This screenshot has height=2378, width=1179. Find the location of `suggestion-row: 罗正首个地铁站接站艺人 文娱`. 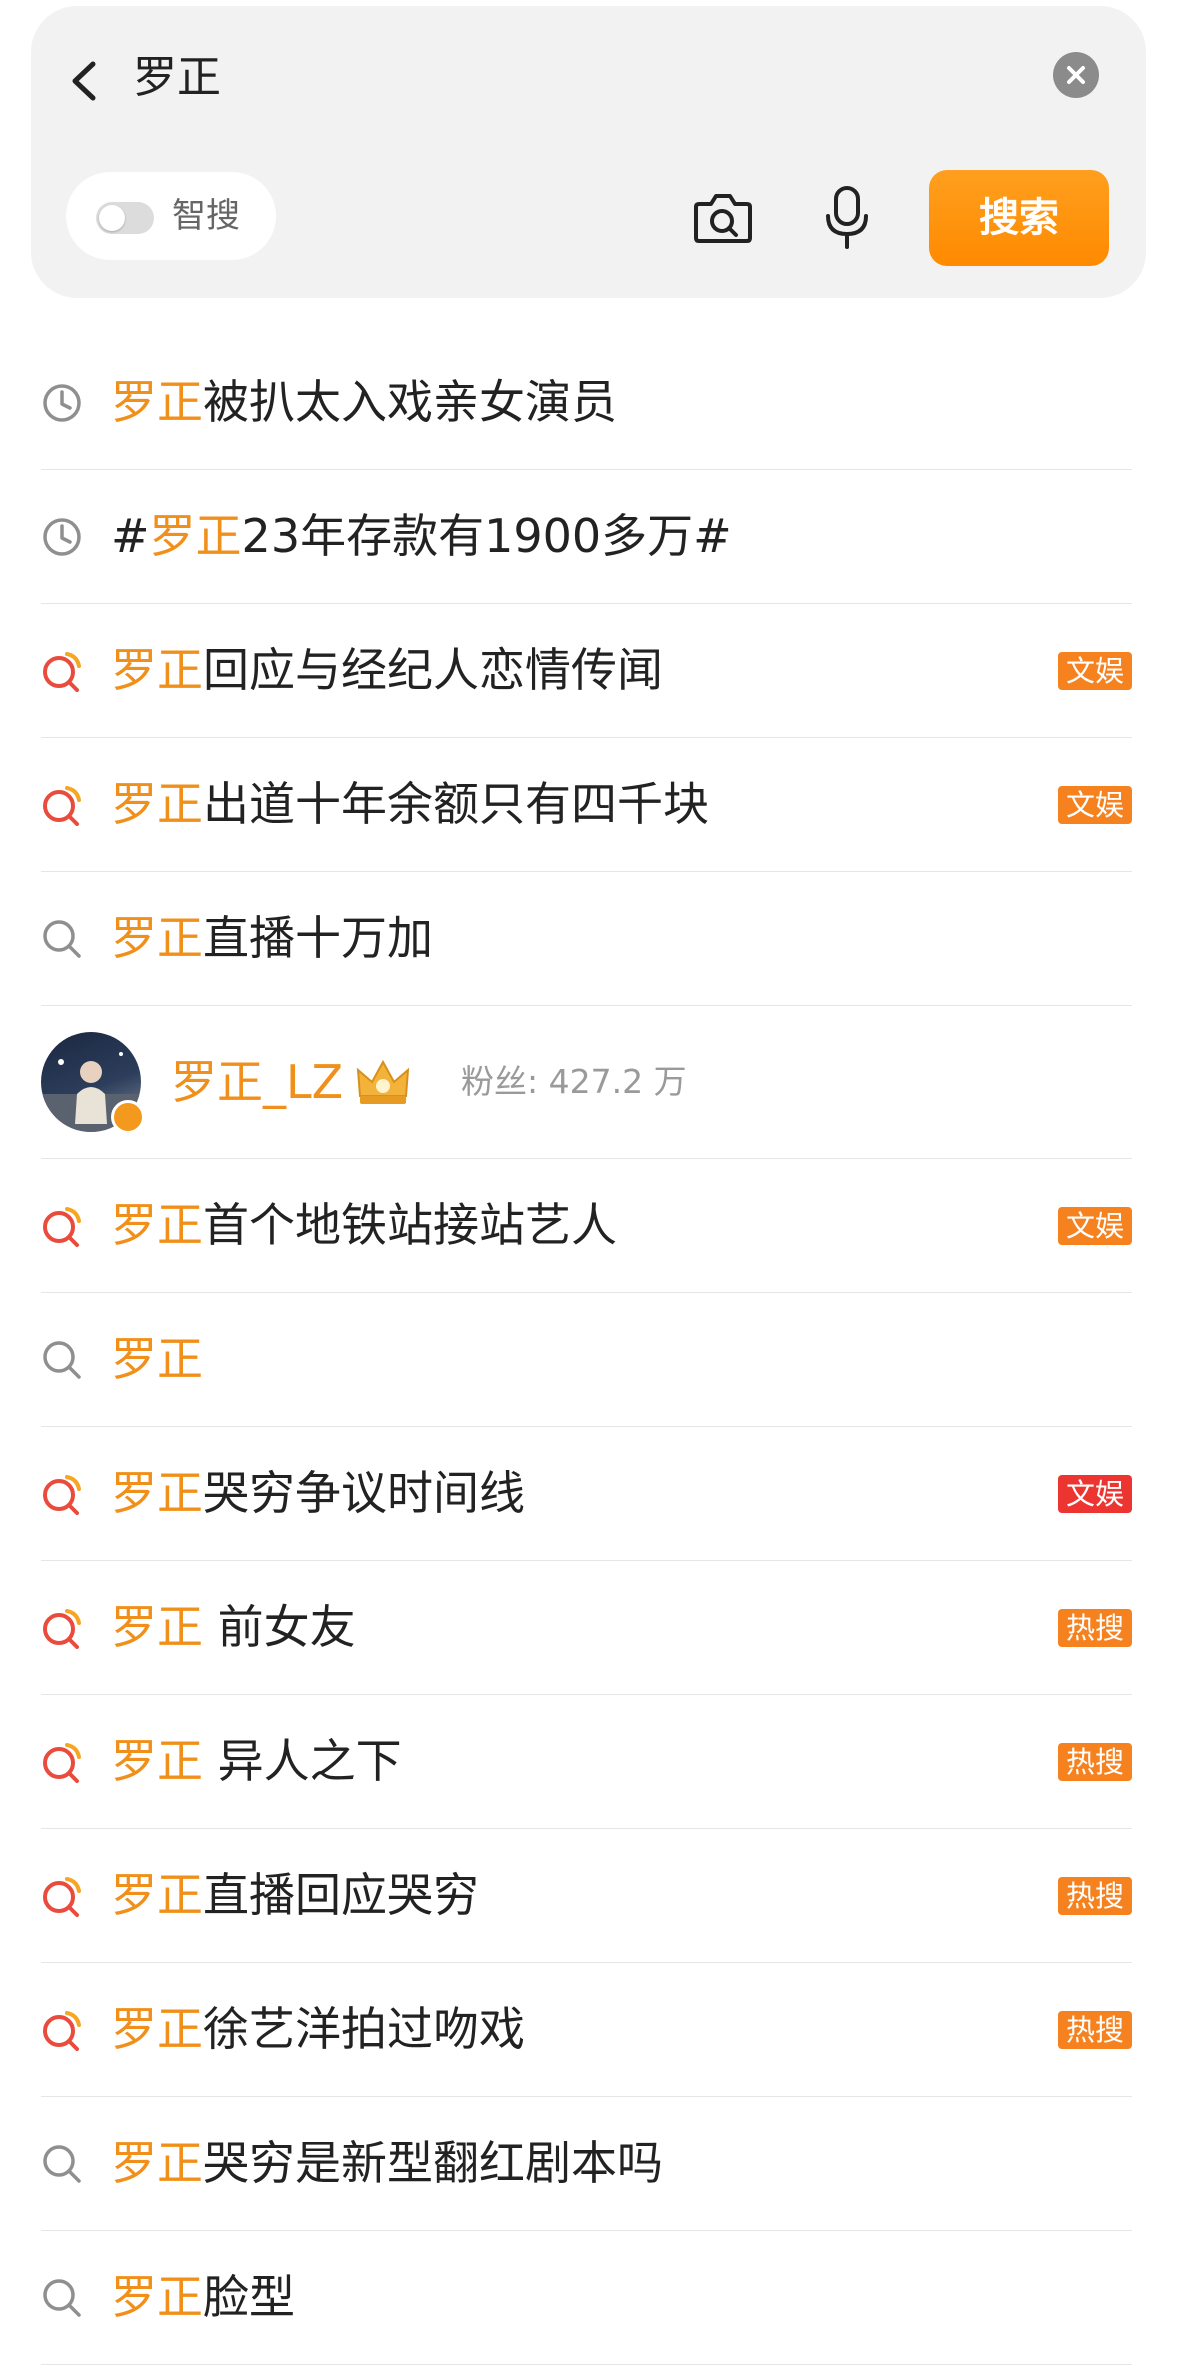

suggestion-row: 罗正首个地铁站接站艺人 文娱 is located at coordinates (586, 1226).